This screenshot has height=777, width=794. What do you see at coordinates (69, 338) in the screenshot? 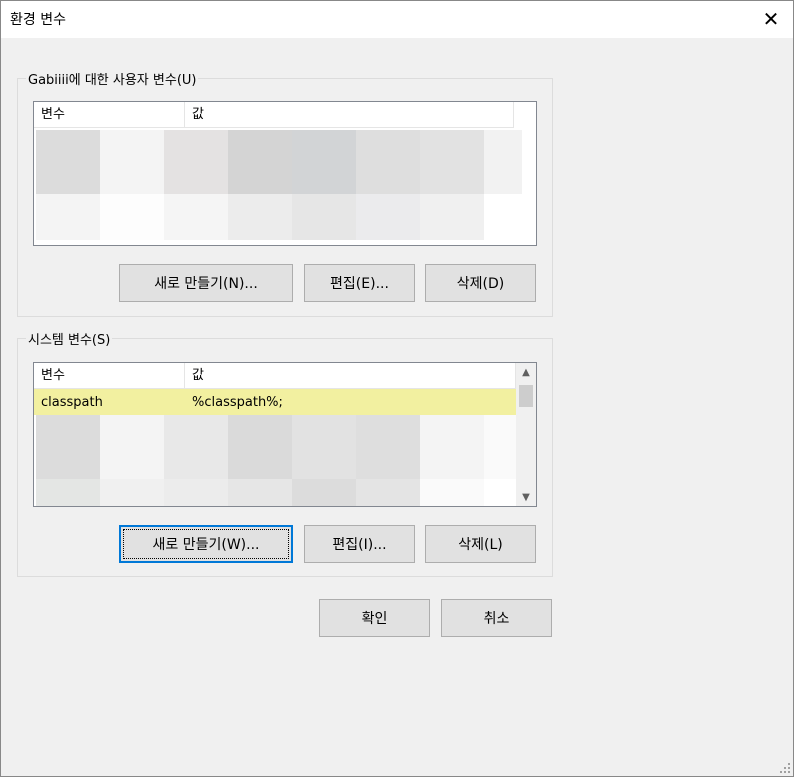
I see `system-variables-label: 시스템 변수(S)` at bounding box center [69, 338].